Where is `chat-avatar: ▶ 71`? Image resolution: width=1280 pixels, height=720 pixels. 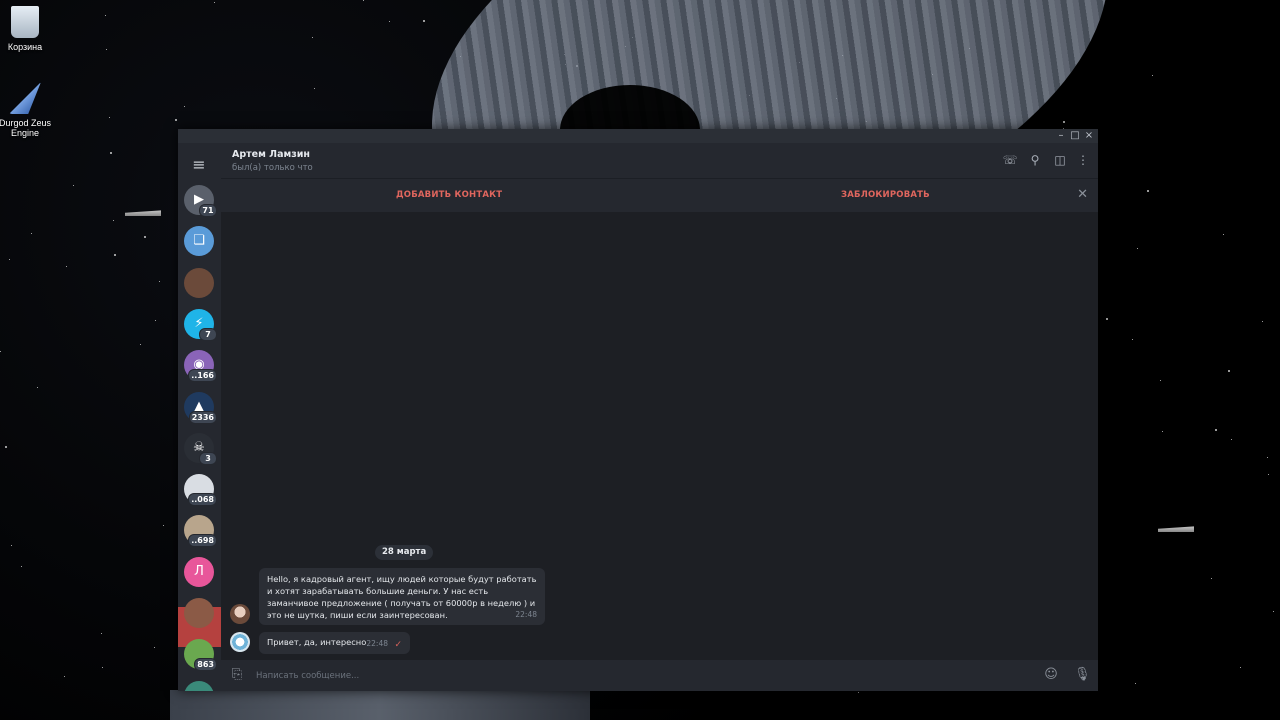 chat-avatar: ▶ 71 is located at coordinates (200, 201).